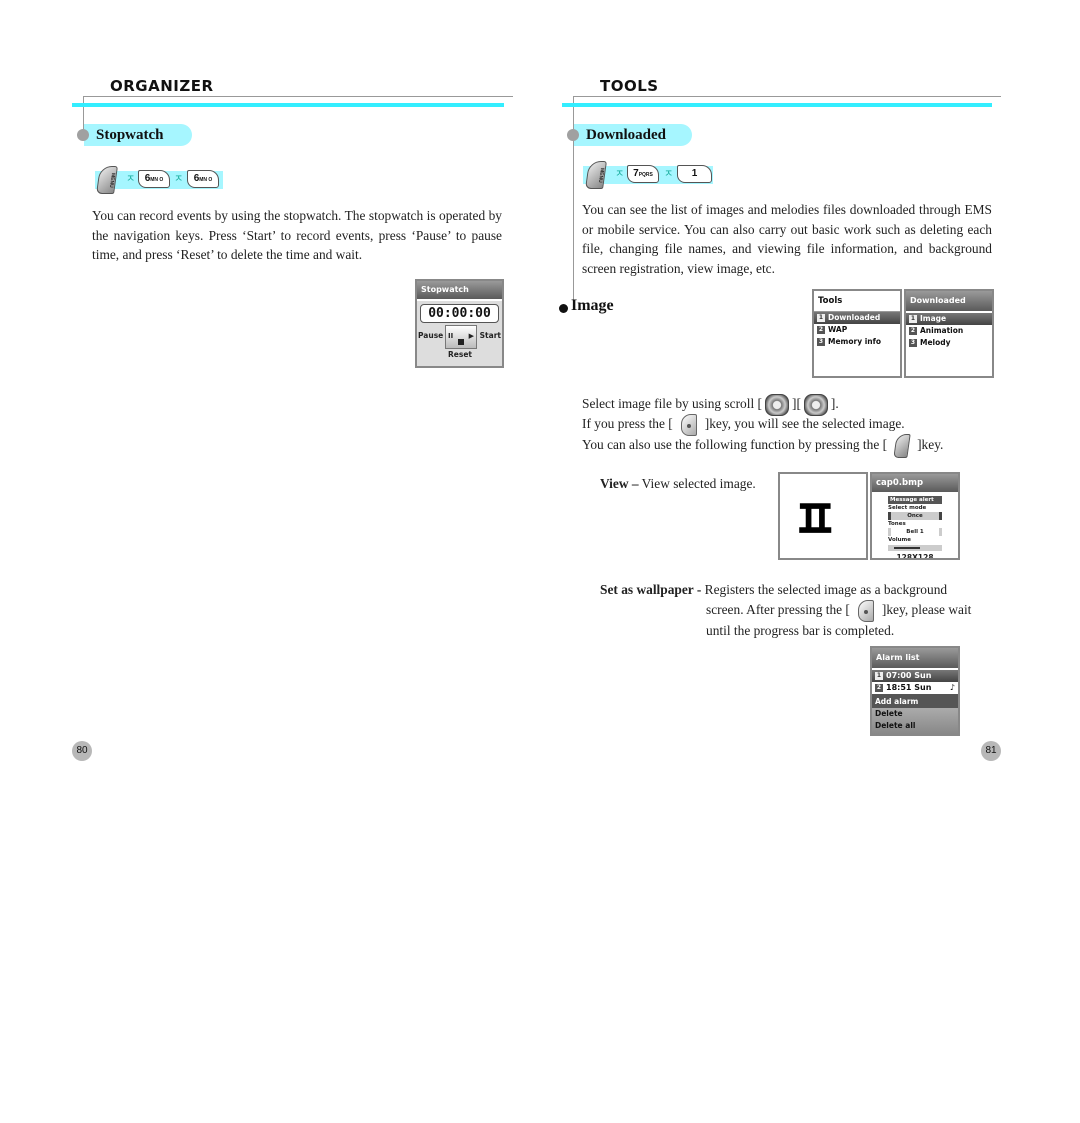  What do you see at coordinates (619, 483) in the screenshot?
I see `view-term: View –` at bounding box center [619, 483].